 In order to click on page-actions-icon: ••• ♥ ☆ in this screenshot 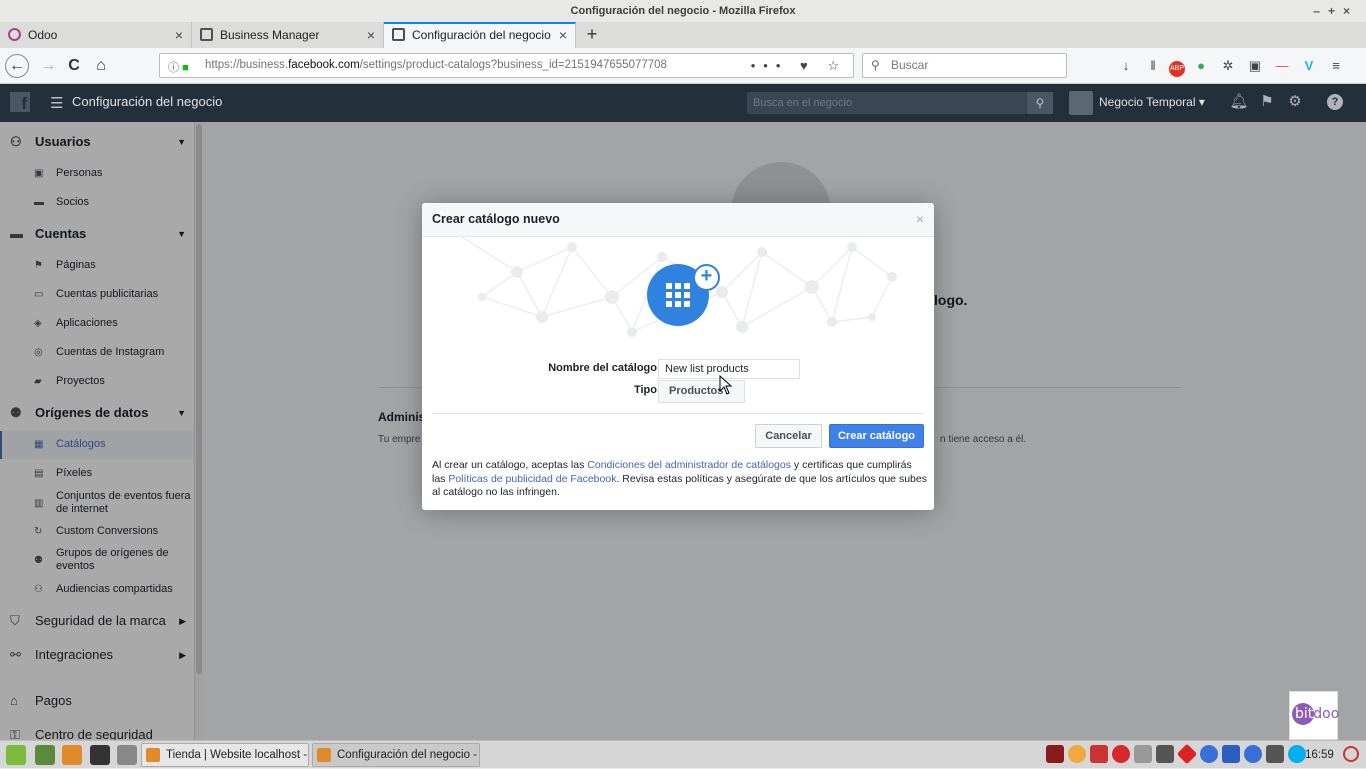, I will do `click(799, 65)`.